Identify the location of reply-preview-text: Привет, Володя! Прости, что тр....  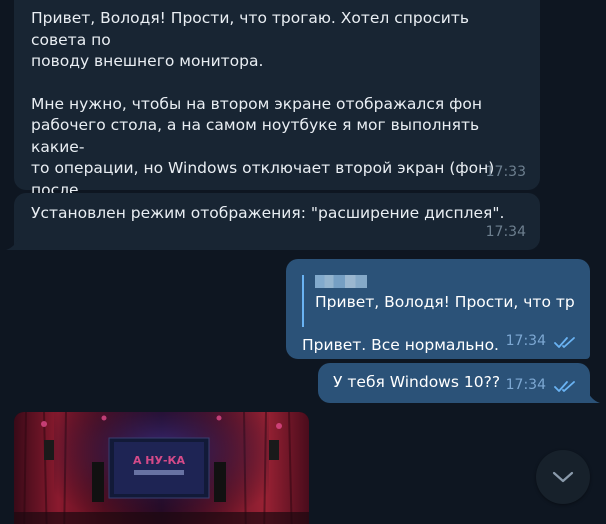
(445, 302).